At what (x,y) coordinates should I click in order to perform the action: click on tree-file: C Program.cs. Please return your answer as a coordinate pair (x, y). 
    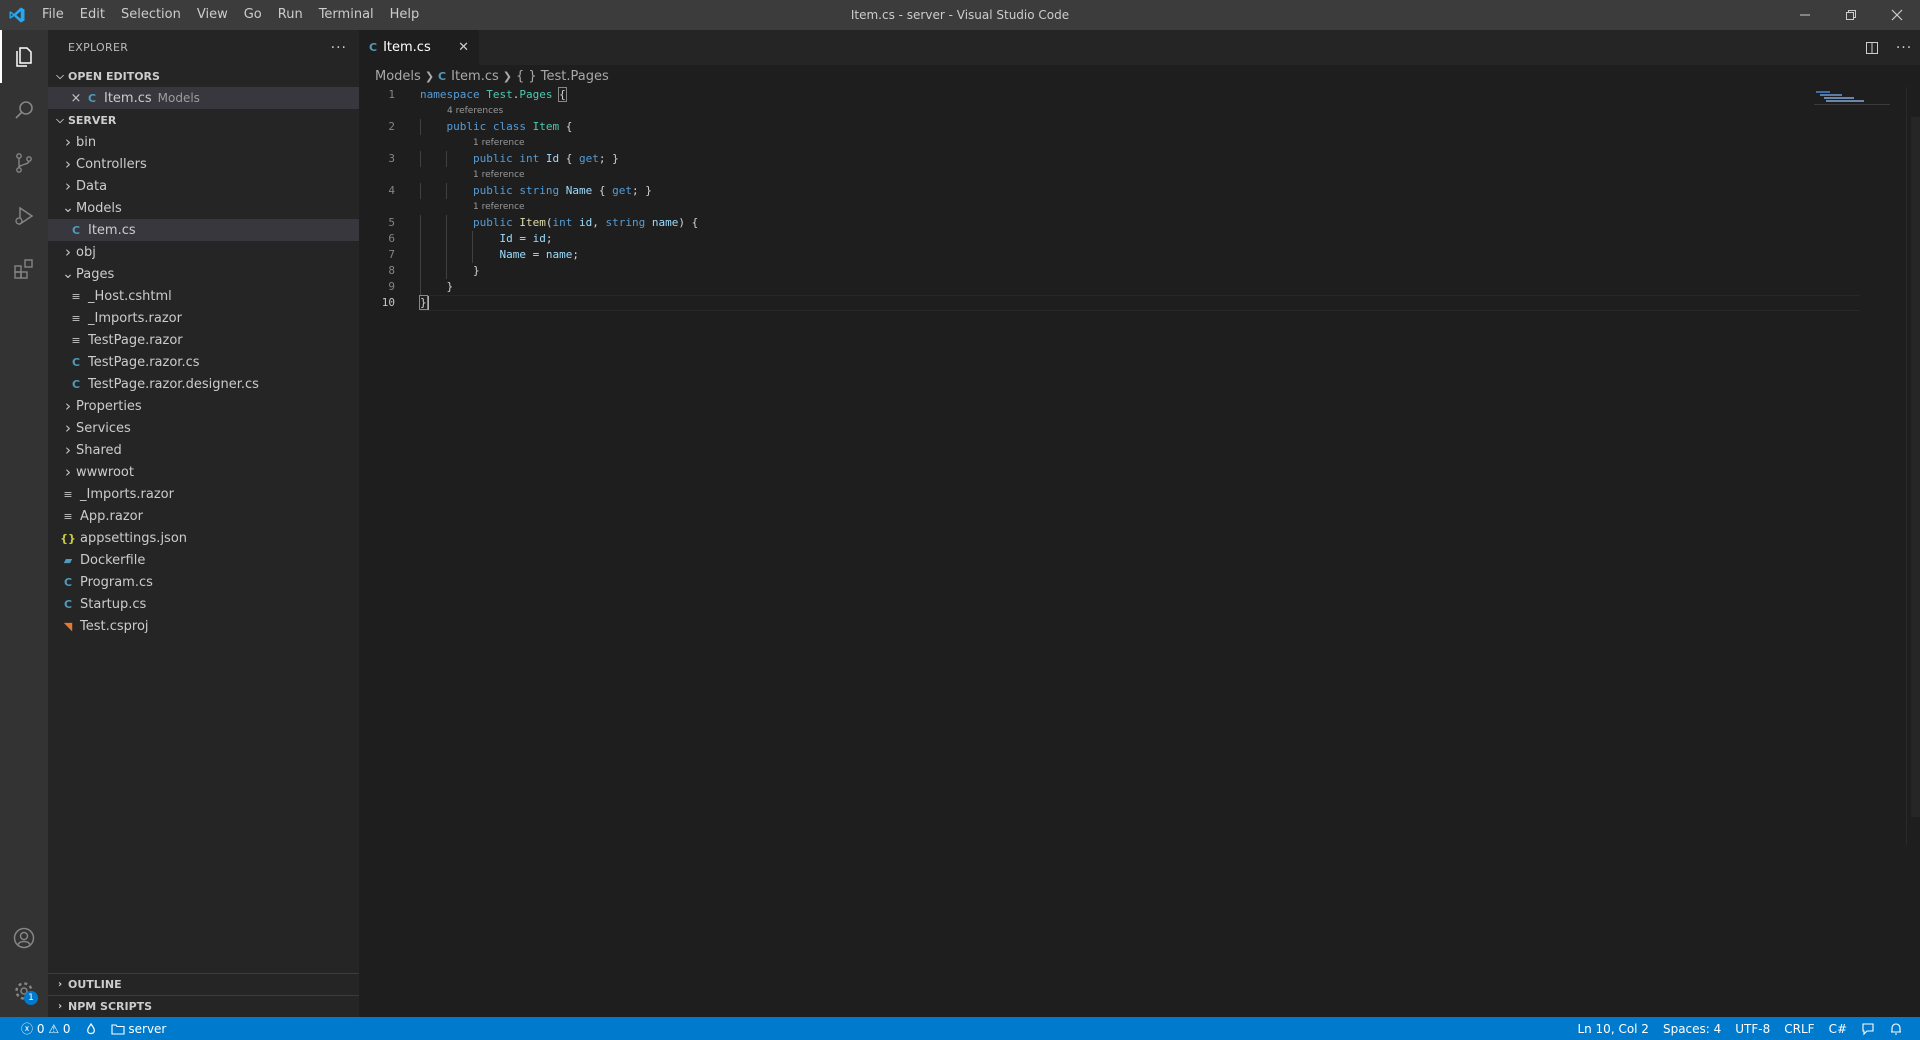
    Looking at the image, I should click on (203, 582).